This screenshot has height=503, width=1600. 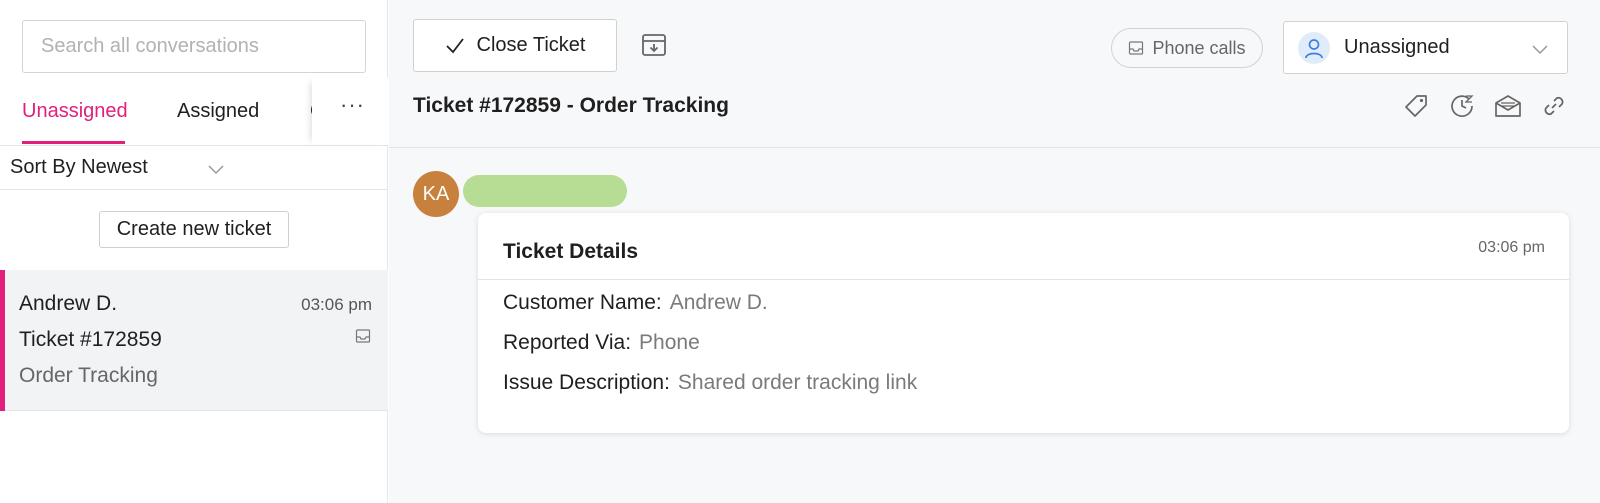 What do you see at coordinates (68, 303) in the screenshot?
I see `conversation-name: Andrew D.` at bounding box center [68, 303].